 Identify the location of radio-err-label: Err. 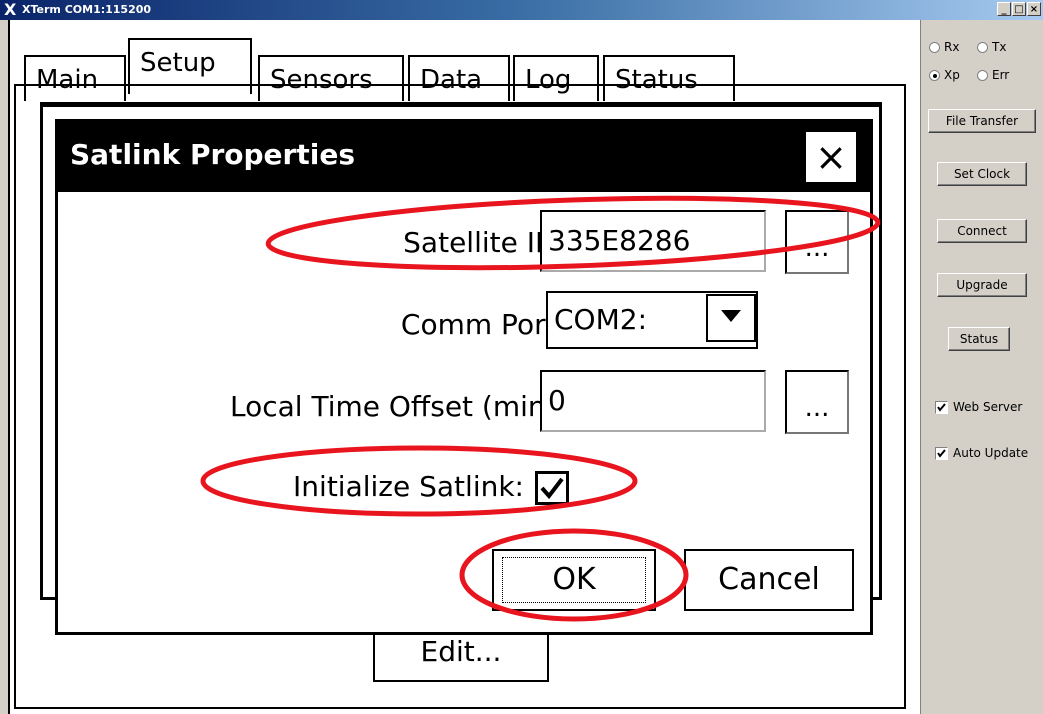
(1001, 75).